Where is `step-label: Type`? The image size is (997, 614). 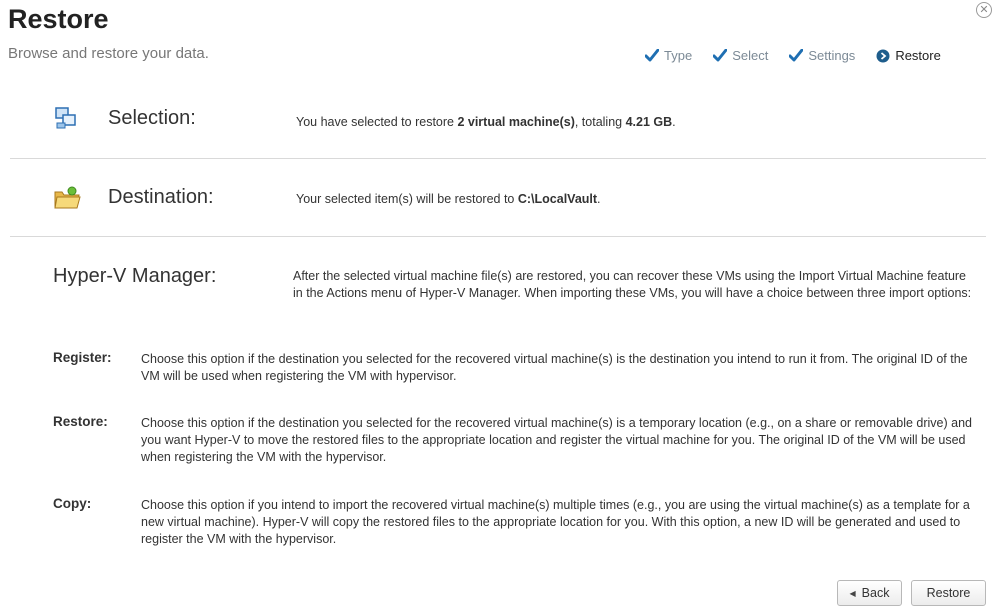
step-label: Type is located at coordinates (678, 55).